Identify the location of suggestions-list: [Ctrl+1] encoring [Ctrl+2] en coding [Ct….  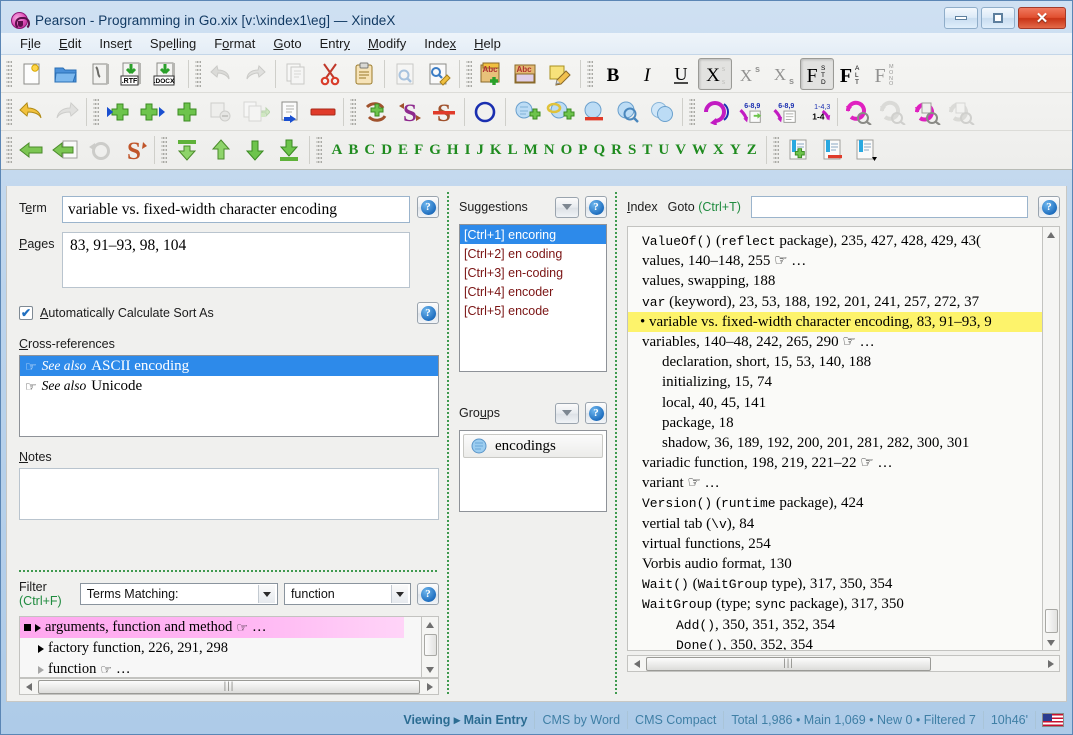
(533, 298).